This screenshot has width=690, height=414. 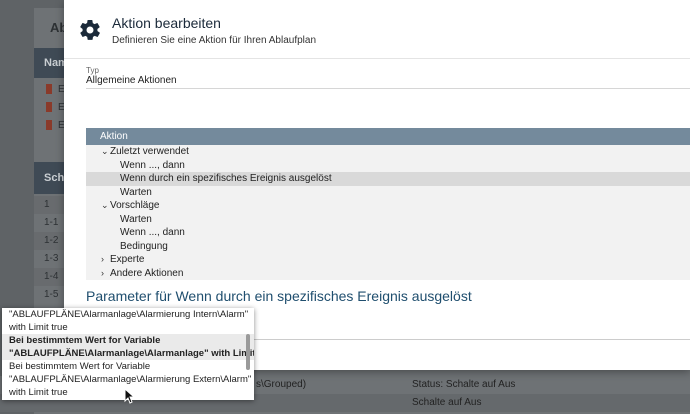 What do you see at coordinates (388, 136) in the screenshot?
I see `action-tree-header: Aktion` at bounding box center [388, 136].